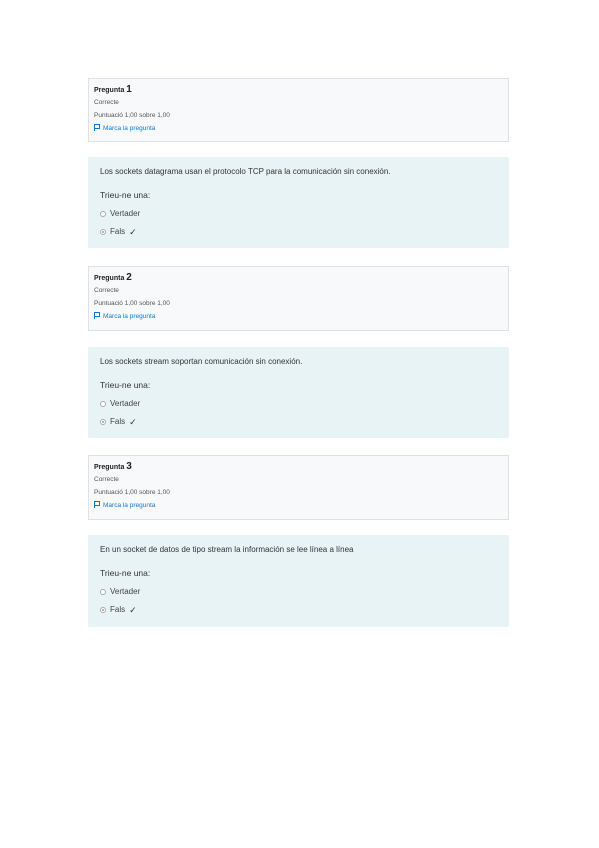 This screenshot has height=848, width=599. I want to click on question-number: 3, so click(129, 466).